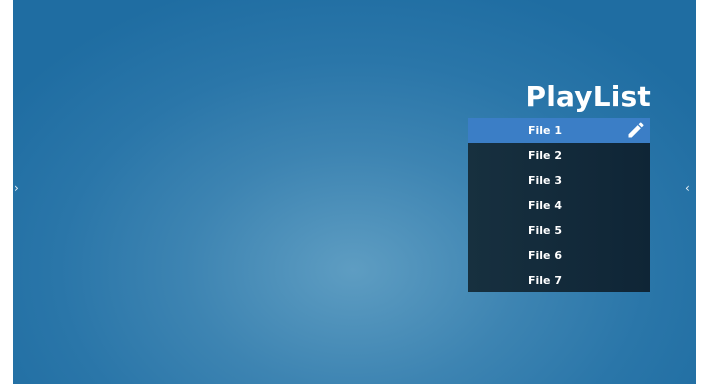 This screenshot has width=717, height=388. What do you see at coordinates (545, 205) in the screenshot?
I see `playlist-item-label: File 4` at bounding box center [545, 205].